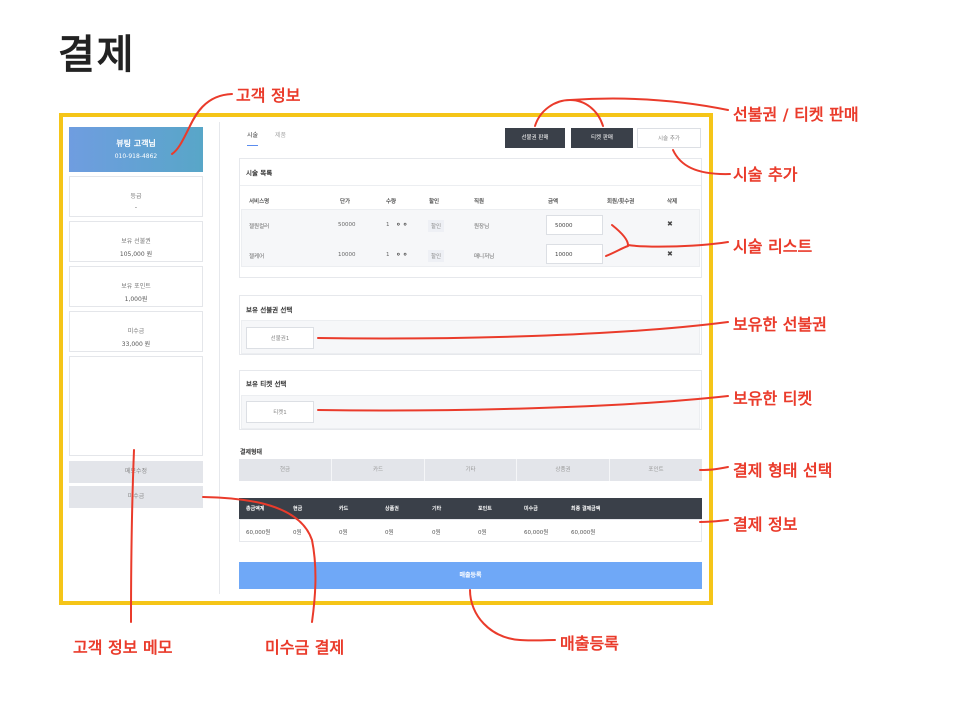 The image size is (960, 714). What do you see at coordinates (714, 468) in the screenshot?
I see `anno-line-payment-type` at bounding box center [714, 468].